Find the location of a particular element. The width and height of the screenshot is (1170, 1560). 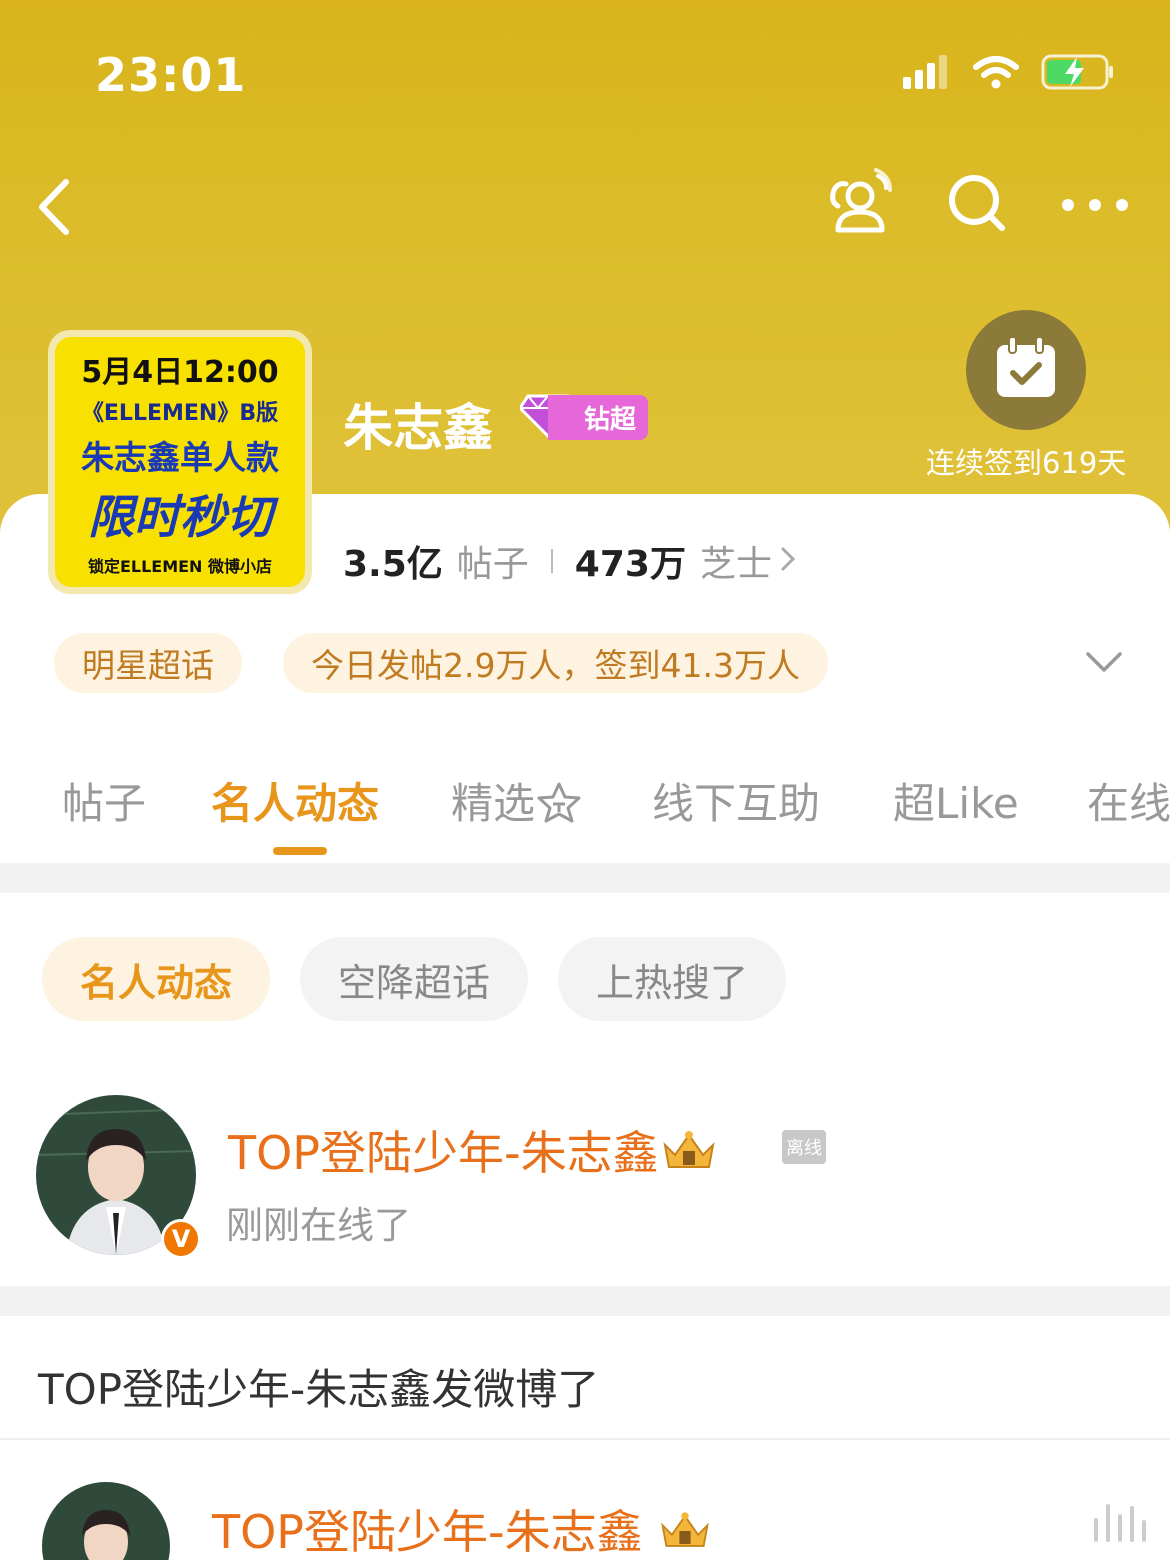

filter-pill-celebrity-updates: 名人动态 is located at coordinates (156, 979).